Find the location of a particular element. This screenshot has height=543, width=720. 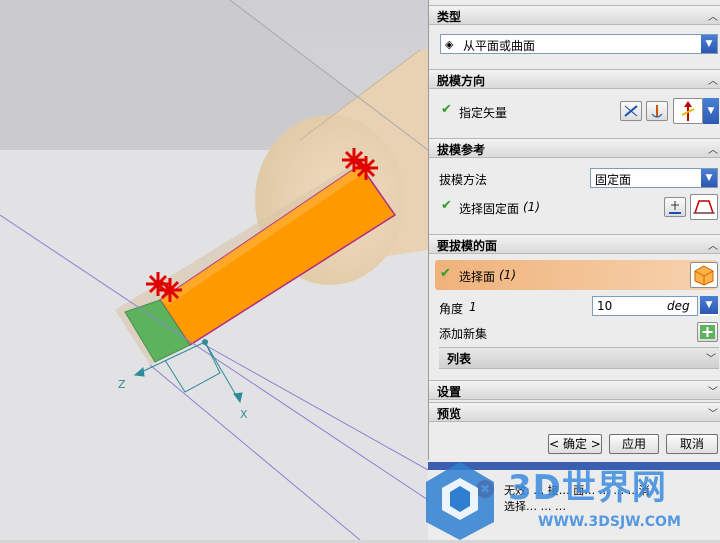

watermark-url: WWW.3DSJW.COM is located at coordinates (609, 522).